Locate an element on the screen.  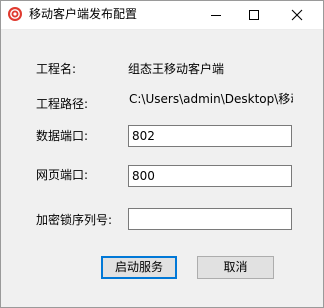
web-port-input: 800 is located at coordinates (210, 176).